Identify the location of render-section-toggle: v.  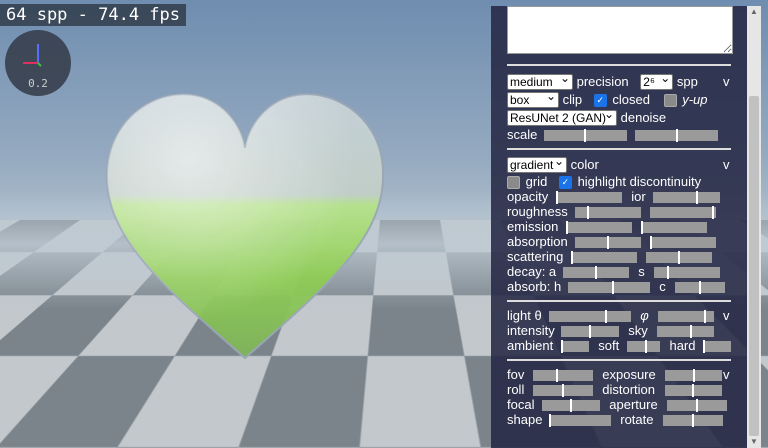
(726, 81).